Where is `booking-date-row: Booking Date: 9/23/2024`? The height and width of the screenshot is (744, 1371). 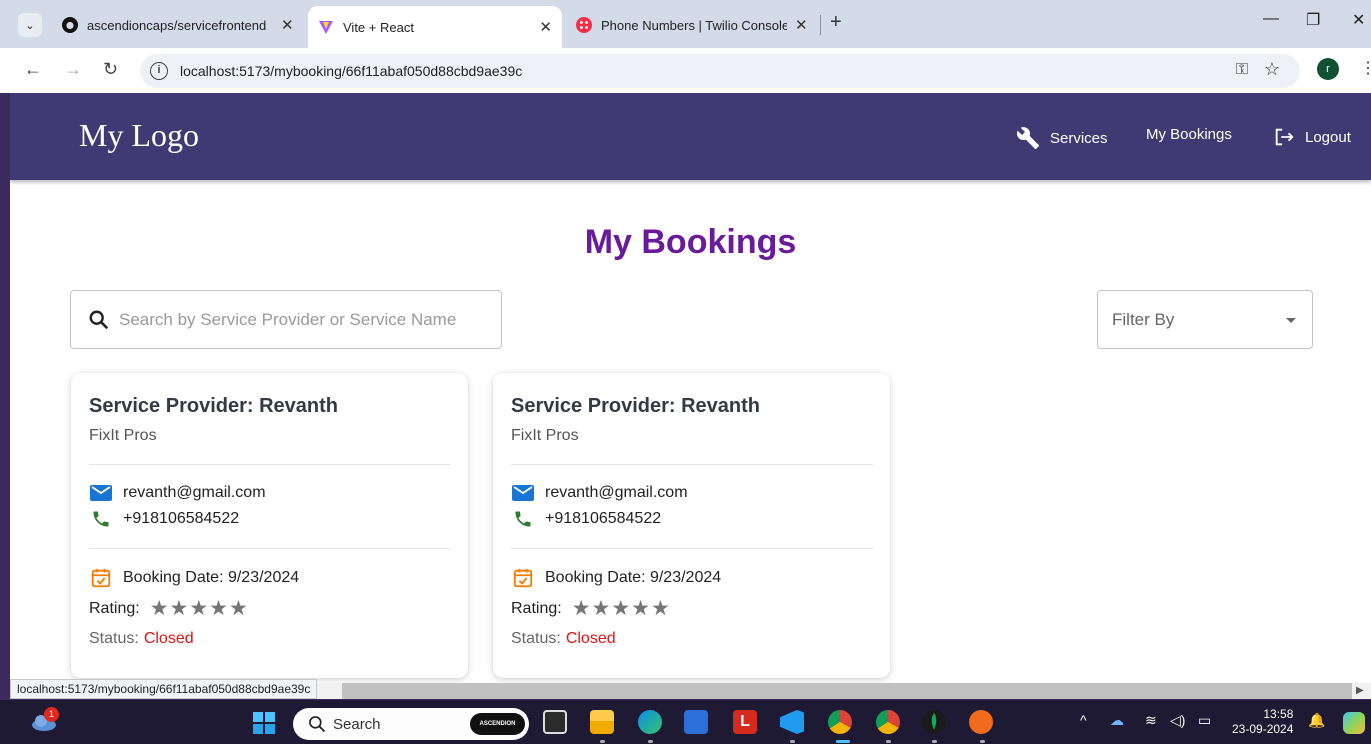 booking-date-row: Booking Date: 9/23/2024 is located at coordinates (616, 578).